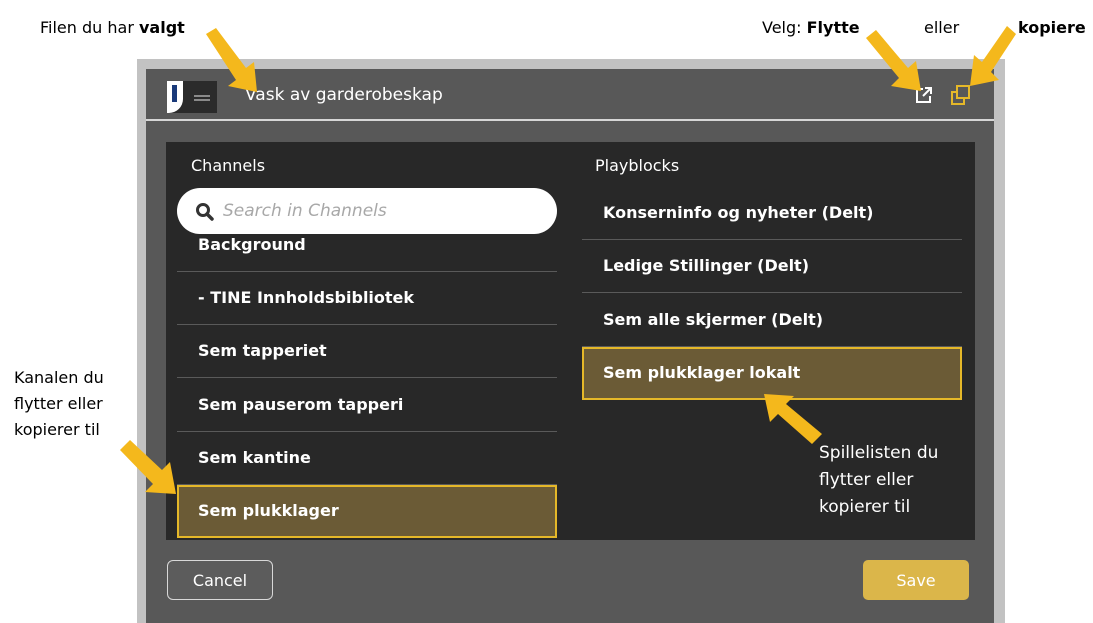 This screenshot has width=1093, height=623. What do you see at coordinates (772, 213) in the screenshot?
I see `playblock-item: Konserninfo og nyheter (Delt)` at bounding box center [772, 213].